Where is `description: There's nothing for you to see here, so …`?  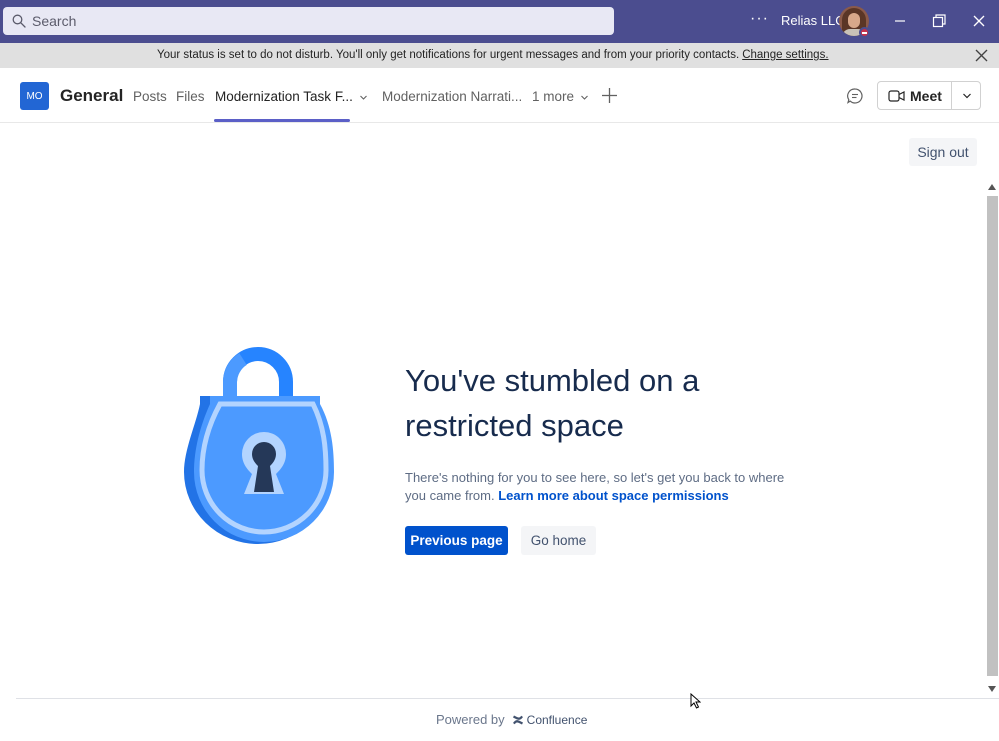
description: There's nothing for you to see here, so … is located at coordinates (600, 487).